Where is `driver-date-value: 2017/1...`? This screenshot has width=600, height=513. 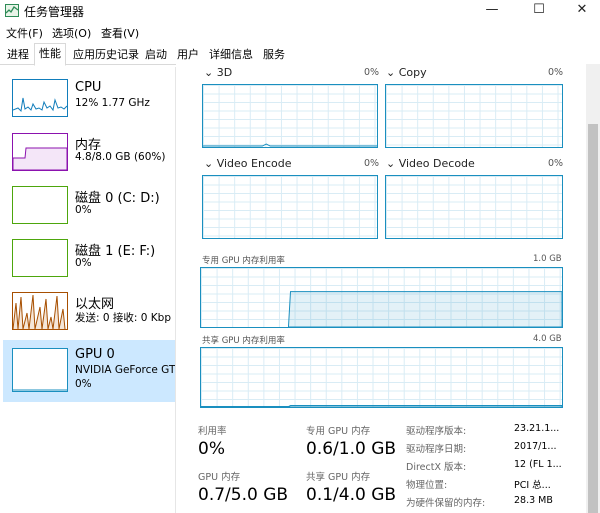
driver-date-value: 2017/1... is located at coordinates (535, 446).